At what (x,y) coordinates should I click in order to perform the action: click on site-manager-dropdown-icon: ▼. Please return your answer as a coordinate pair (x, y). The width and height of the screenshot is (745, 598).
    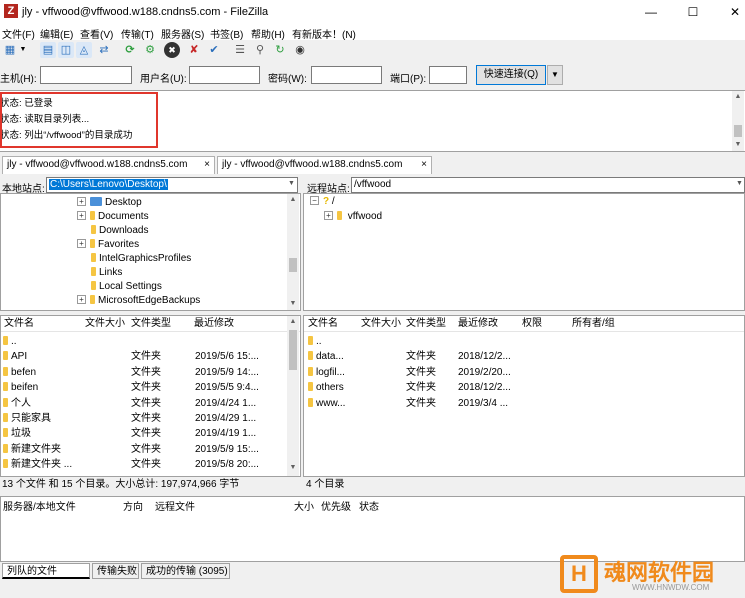
    Looking at the image, I should click on (23, 50).